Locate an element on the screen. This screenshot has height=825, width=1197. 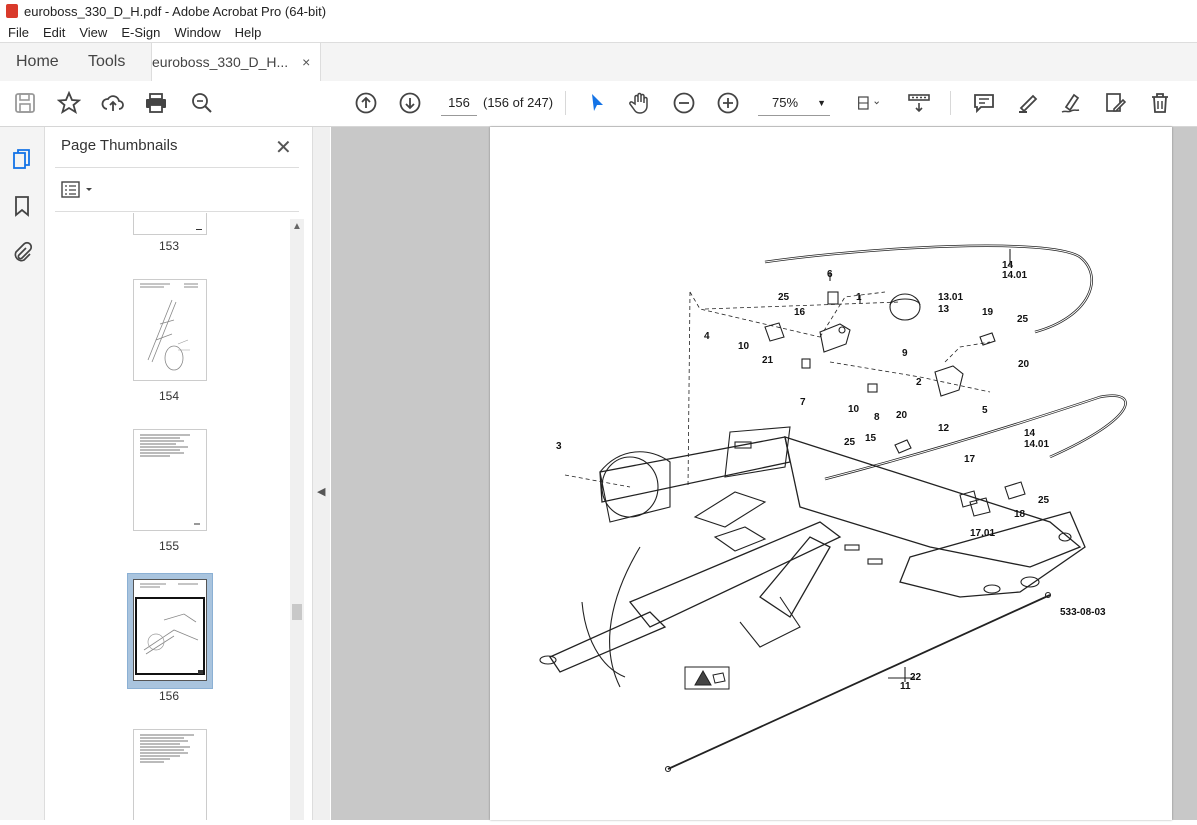
edit-pdf-button is located at coordinates (1116, 103).